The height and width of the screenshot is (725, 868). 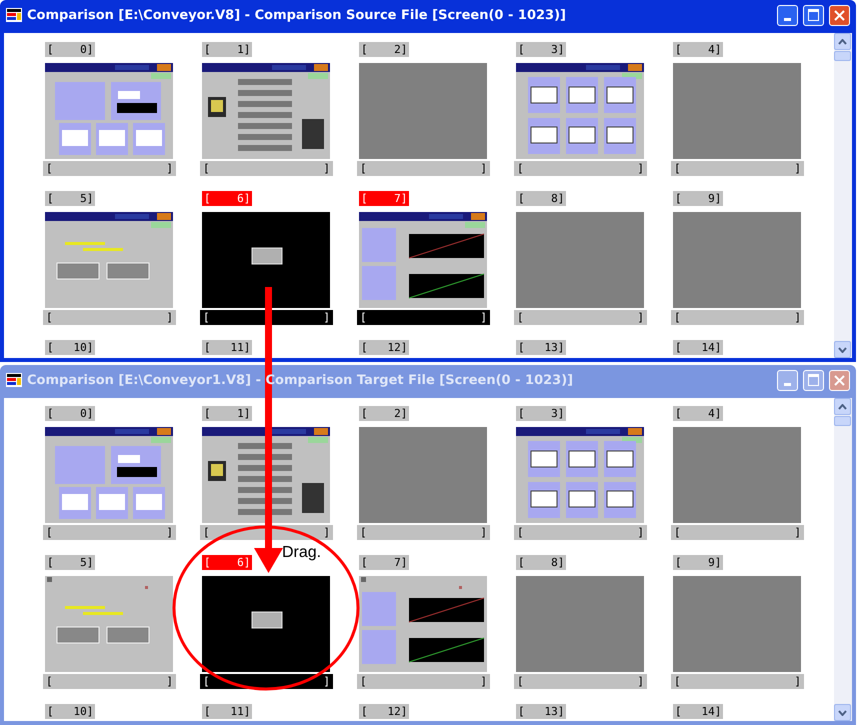 I want to click on close-button, so click(x=839, y=15).